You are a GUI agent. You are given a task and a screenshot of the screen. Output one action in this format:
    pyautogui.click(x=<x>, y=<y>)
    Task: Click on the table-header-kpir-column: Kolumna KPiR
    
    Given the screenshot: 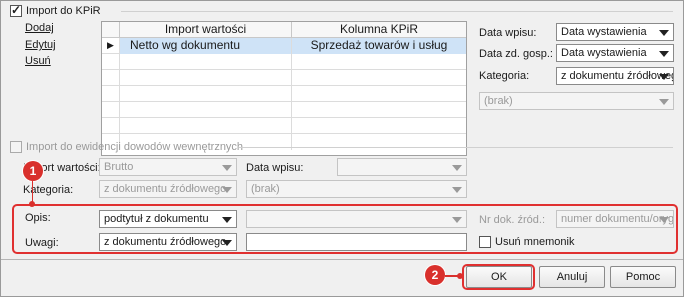 What is the action you would take?
    pyautogui.click(x=379, y=30)
    